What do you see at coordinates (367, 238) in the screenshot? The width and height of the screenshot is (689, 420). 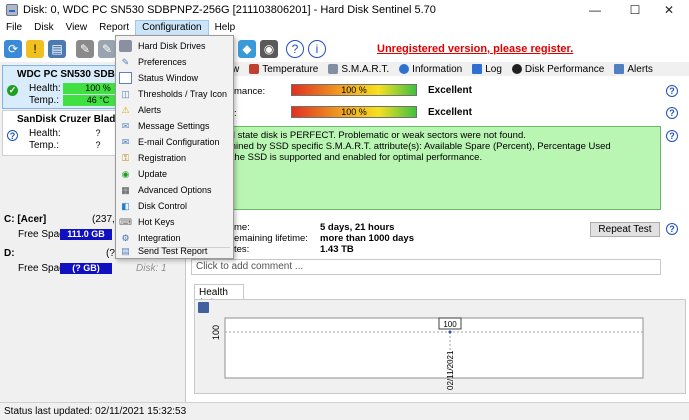 I see `remaining-lifetime-value: more than 1000 days` at bounding box center [367, 238].